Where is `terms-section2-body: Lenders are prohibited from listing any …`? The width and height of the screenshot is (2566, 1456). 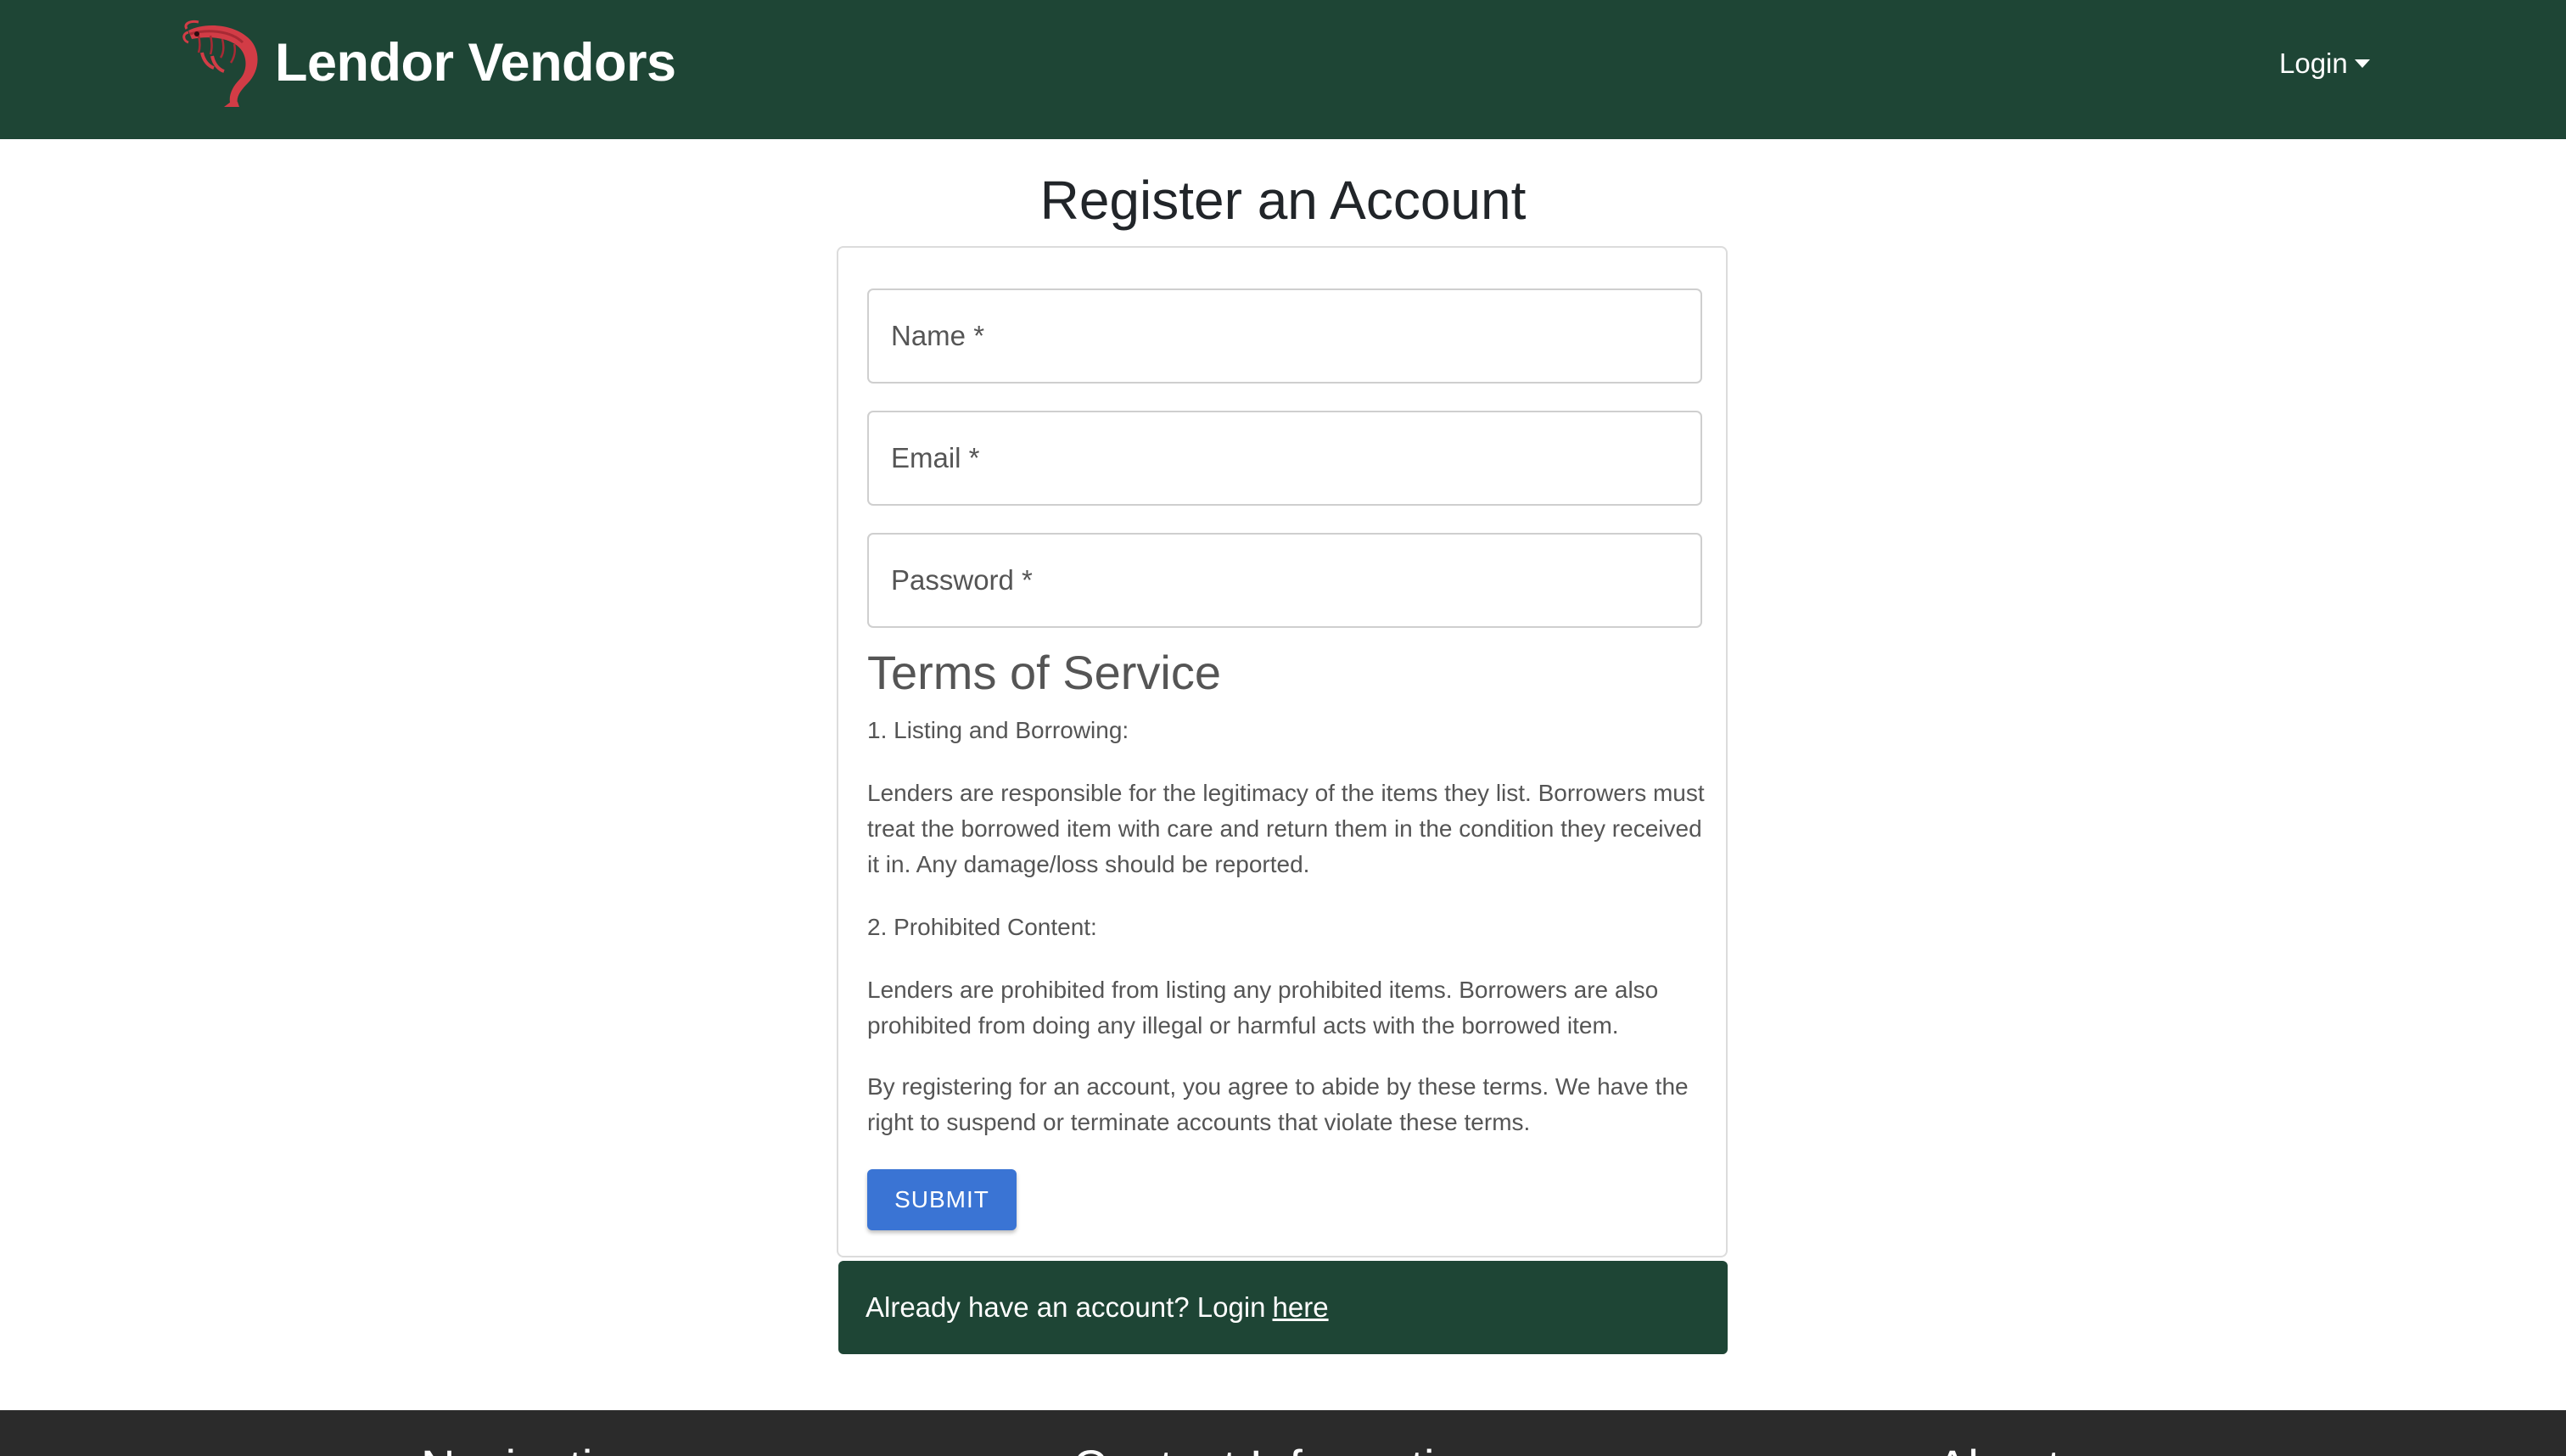 terms-section2-body: Lenders are prohibited from listing any … is located at coordinates (1263, 1008).